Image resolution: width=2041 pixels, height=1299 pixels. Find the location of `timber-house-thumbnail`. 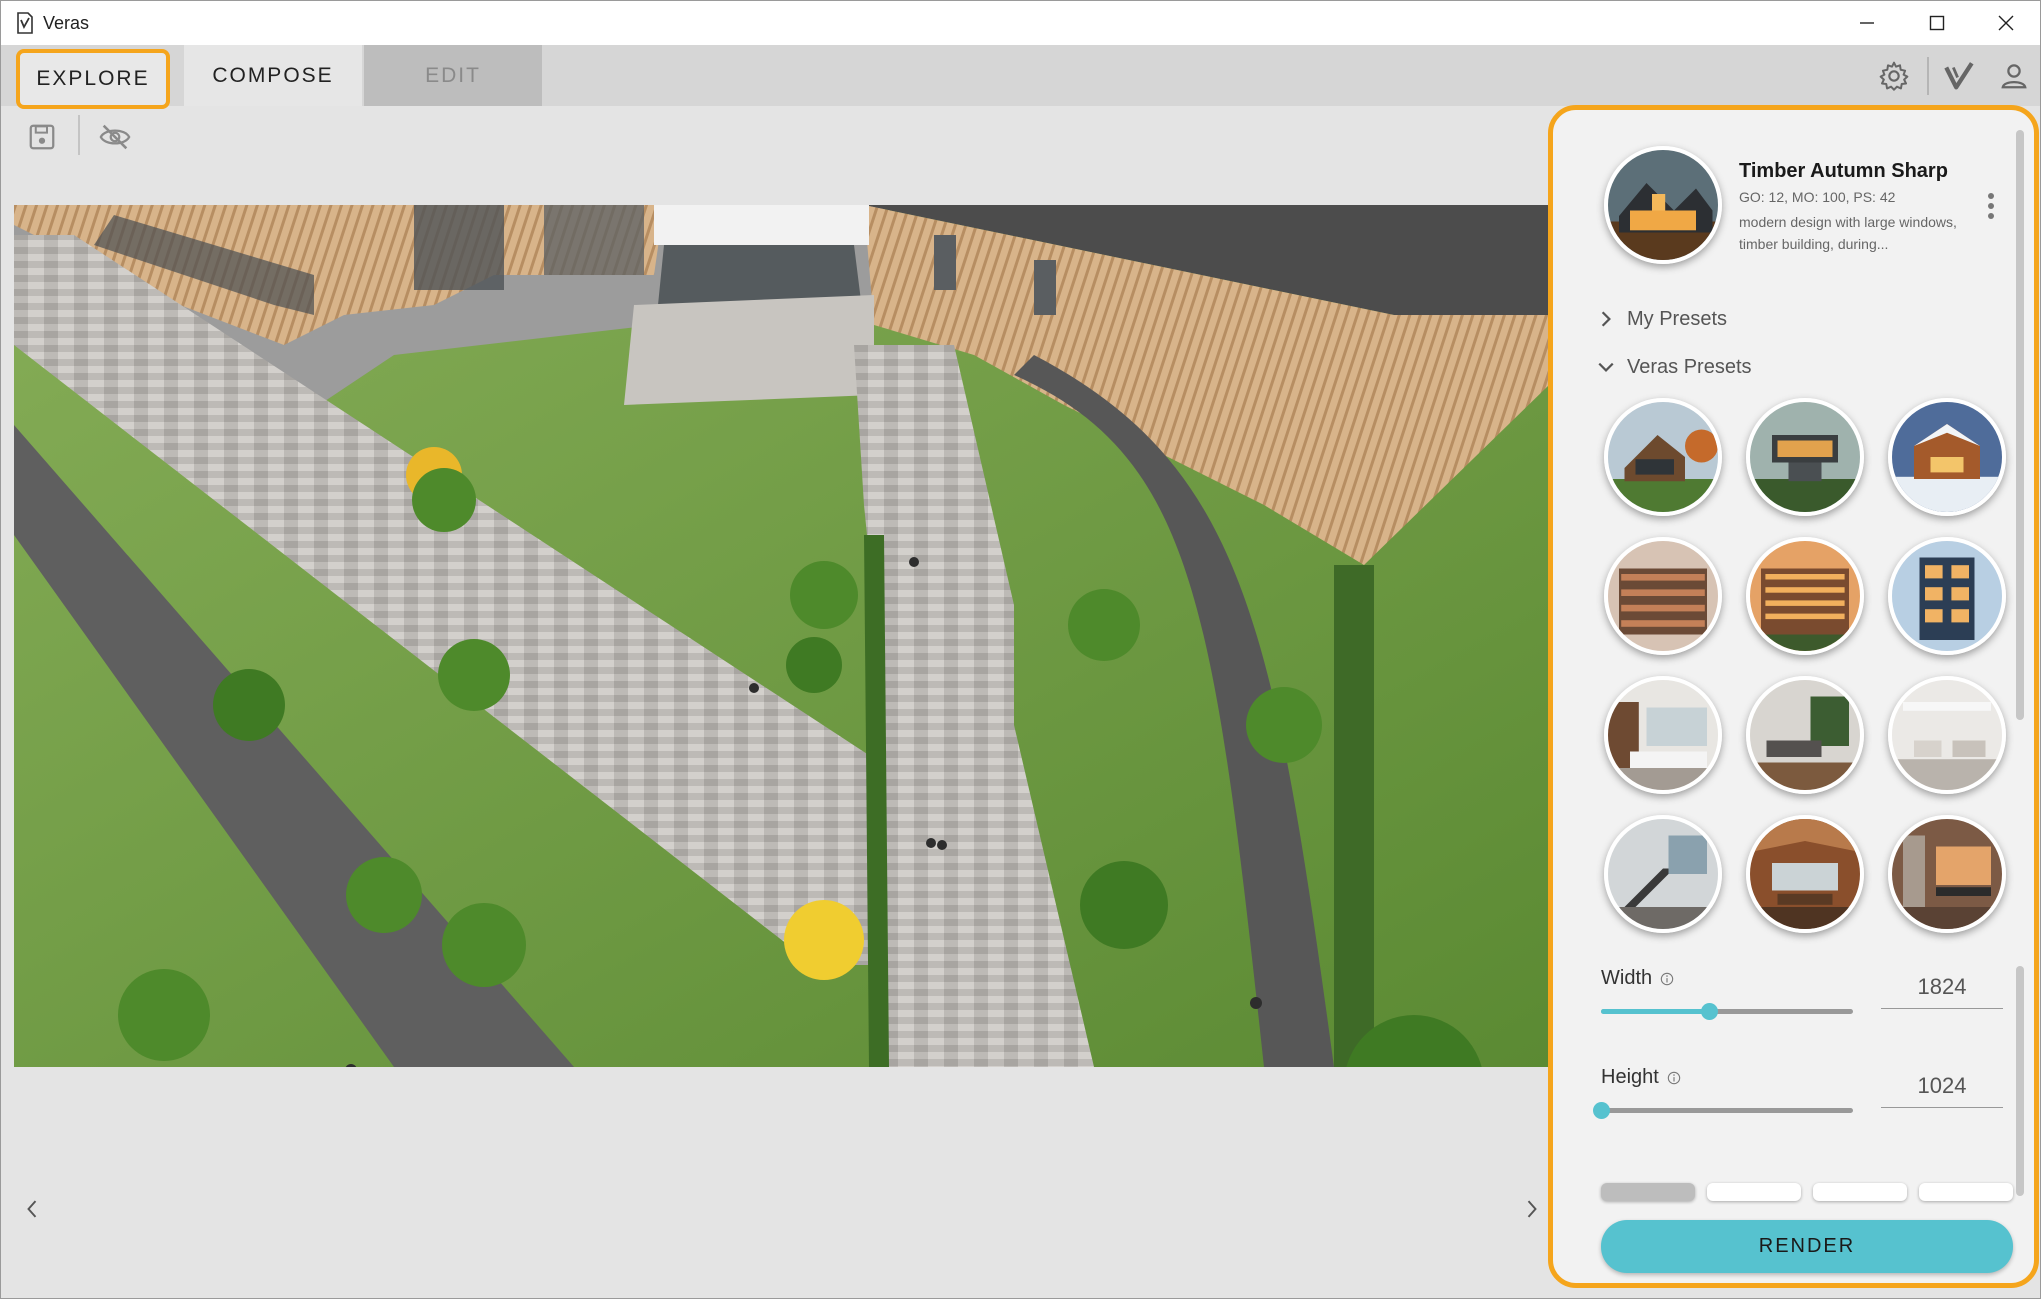

timber-house-thumbnail is located at coordinates (1663, 205).